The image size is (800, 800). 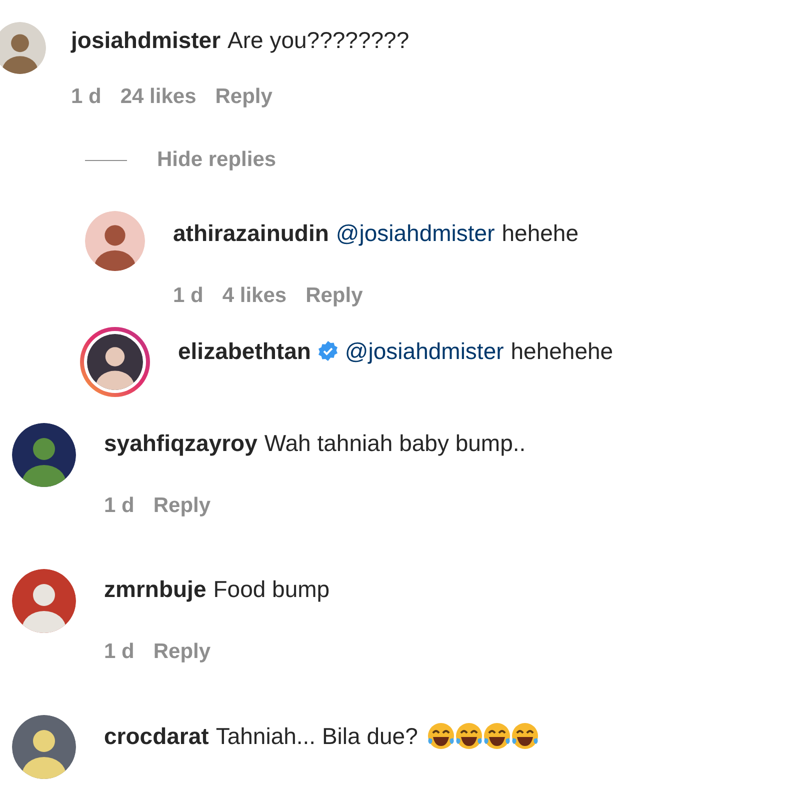 What do you see at coordinates (146, 40) in the screenshot?
I see `username-link: josiahdmister` at bounding box center [146, 40].